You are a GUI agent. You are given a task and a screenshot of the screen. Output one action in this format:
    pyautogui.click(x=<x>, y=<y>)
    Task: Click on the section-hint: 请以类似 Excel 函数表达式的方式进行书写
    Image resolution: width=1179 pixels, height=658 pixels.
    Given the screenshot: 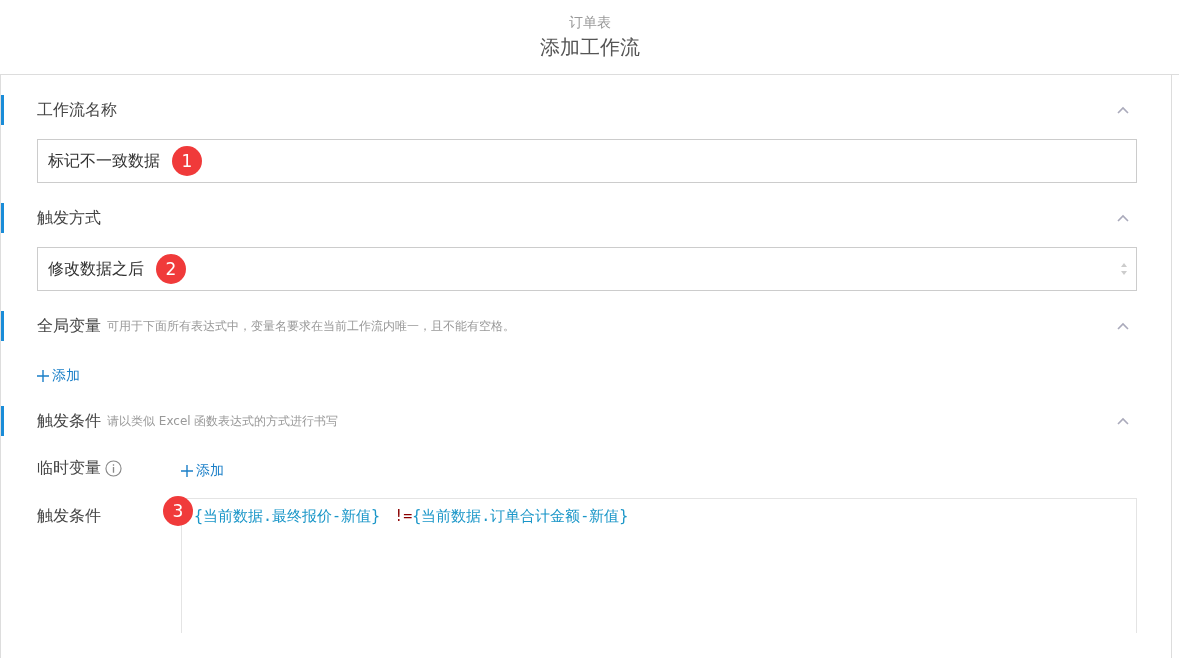 What is the action you would take?
    pyautogui.click(x=223, y=421)
    